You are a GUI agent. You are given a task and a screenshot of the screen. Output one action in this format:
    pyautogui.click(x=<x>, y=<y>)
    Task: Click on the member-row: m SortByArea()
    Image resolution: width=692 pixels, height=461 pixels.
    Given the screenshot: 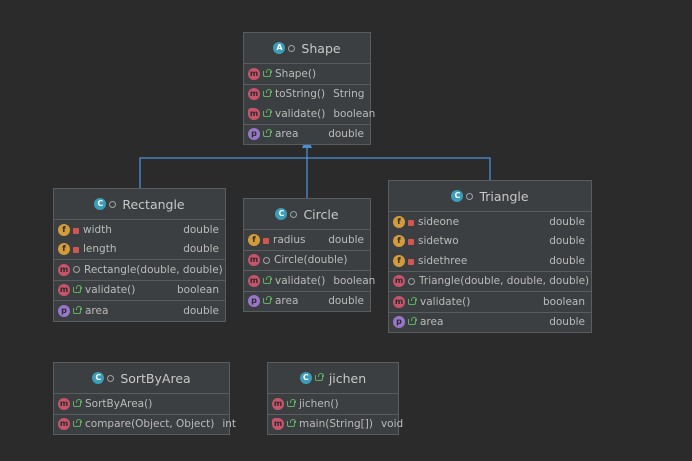 What is the action you would take?
    pyautogui.click(x=141, y=404)
    